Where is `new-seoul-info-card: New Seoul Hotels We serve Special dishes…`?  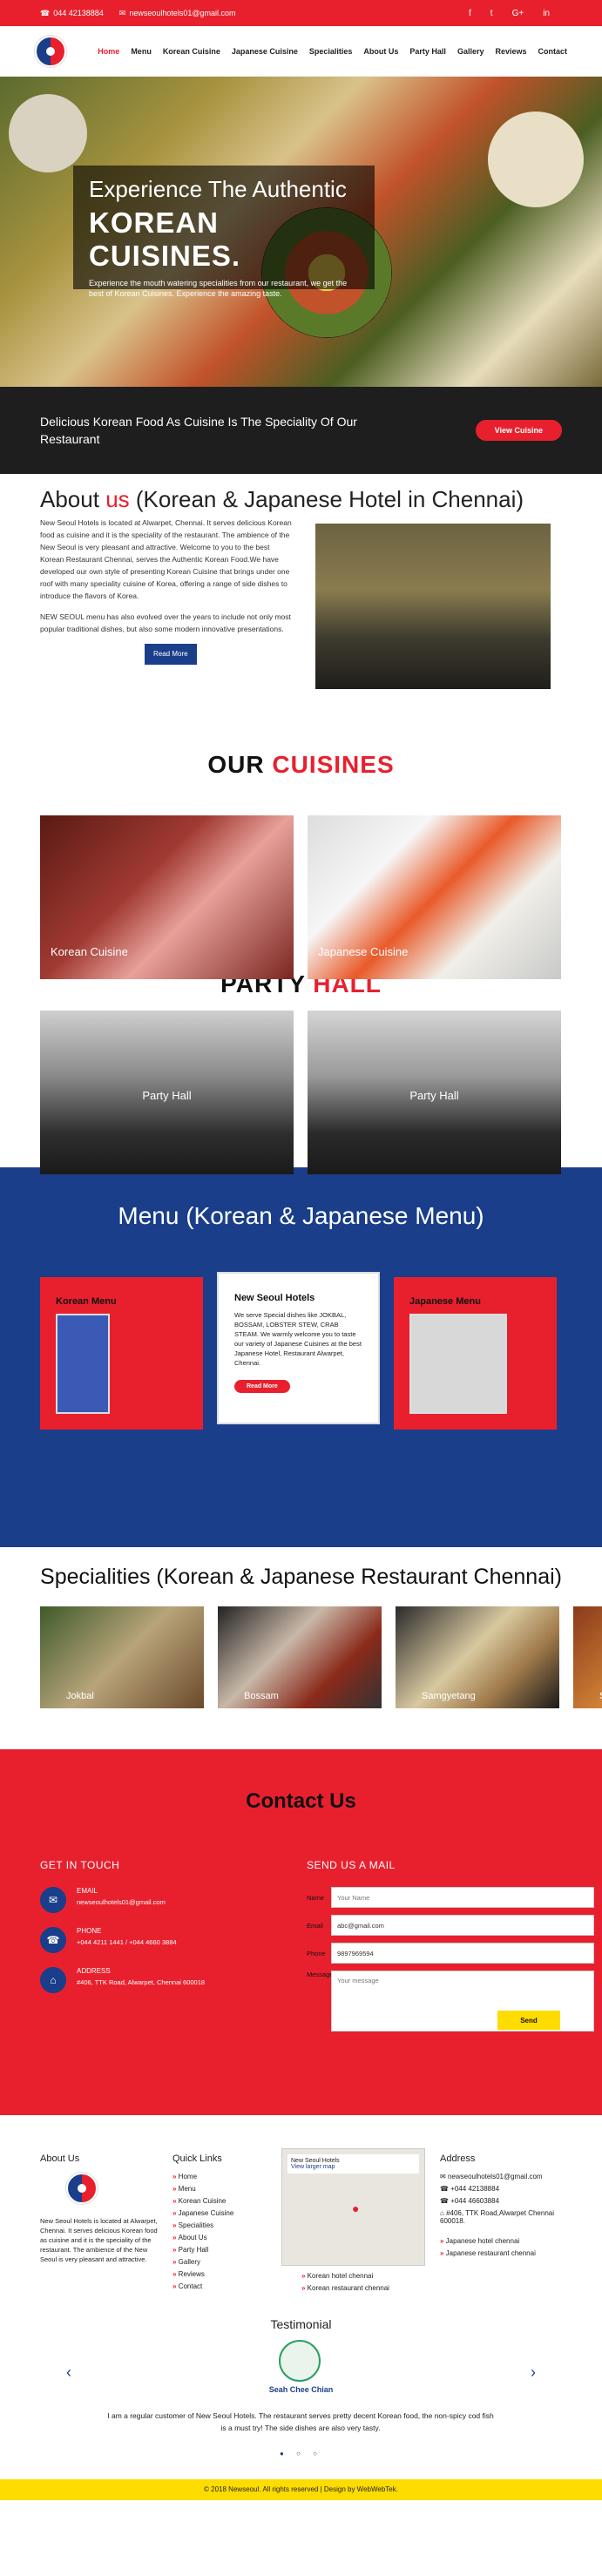 new-seoul-info-card: New Seoul Hotels We serve Special dishes… is located at coordinates (298, 1348).